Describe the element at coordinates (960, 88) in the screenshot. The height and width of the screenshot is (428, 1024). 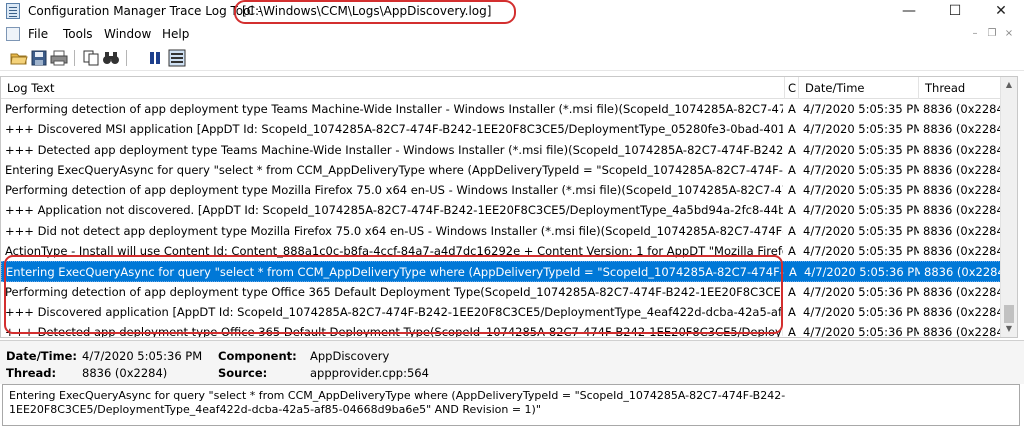
I see `column-header-thread: Thread` at that location.